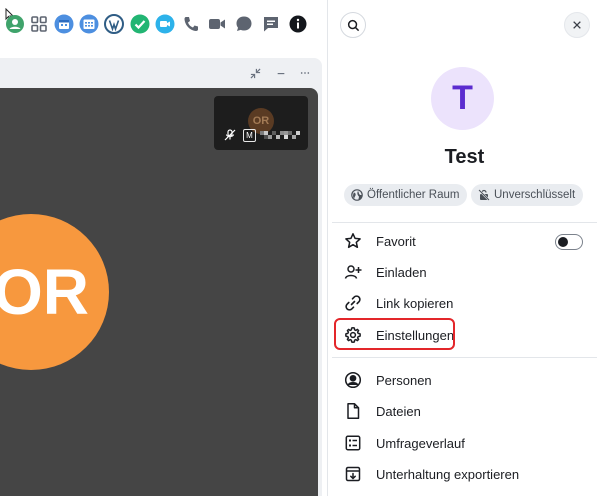  What do you see at coordinates (140, 24) in the screenshot?
I see `check-circle-icon` at bounding box center [140, 24].